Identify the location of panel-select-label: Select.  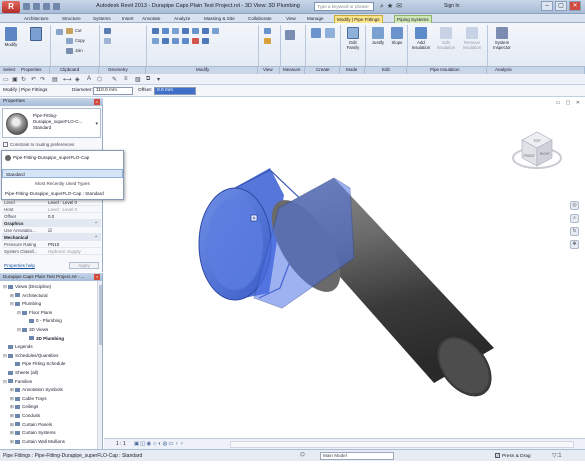
(9, 69).